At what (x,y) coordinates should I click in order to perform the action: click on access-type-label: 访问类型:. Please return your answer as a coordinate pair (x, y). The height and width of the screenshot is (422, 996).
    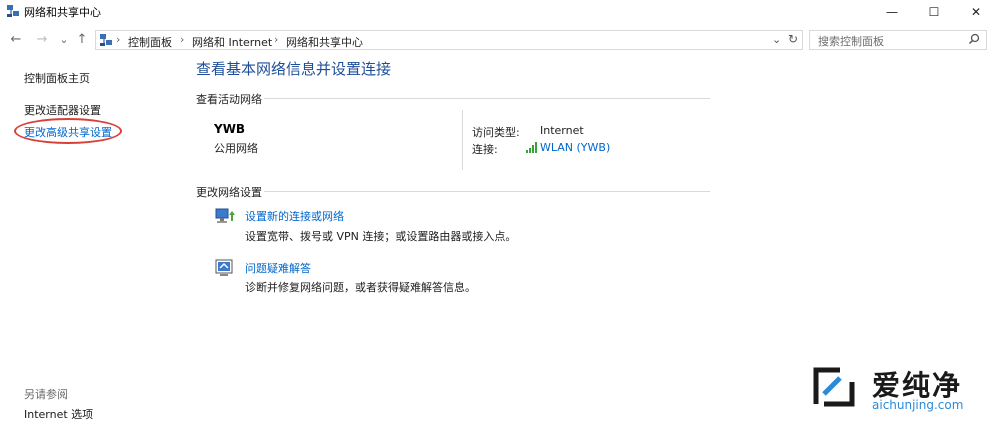
    Looking at the image, I should click on (496, 132).